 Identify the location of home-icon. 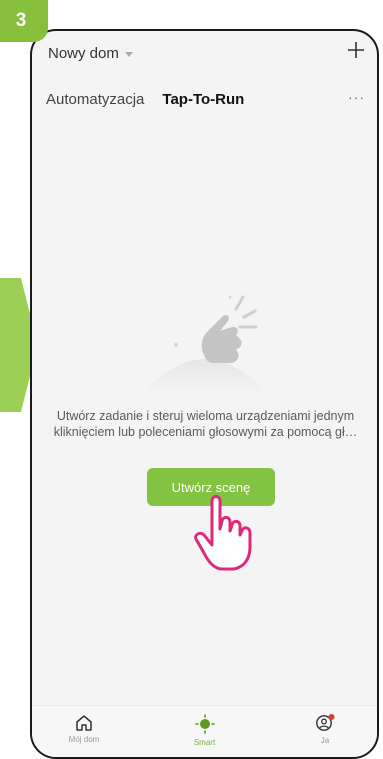
(84, 723).